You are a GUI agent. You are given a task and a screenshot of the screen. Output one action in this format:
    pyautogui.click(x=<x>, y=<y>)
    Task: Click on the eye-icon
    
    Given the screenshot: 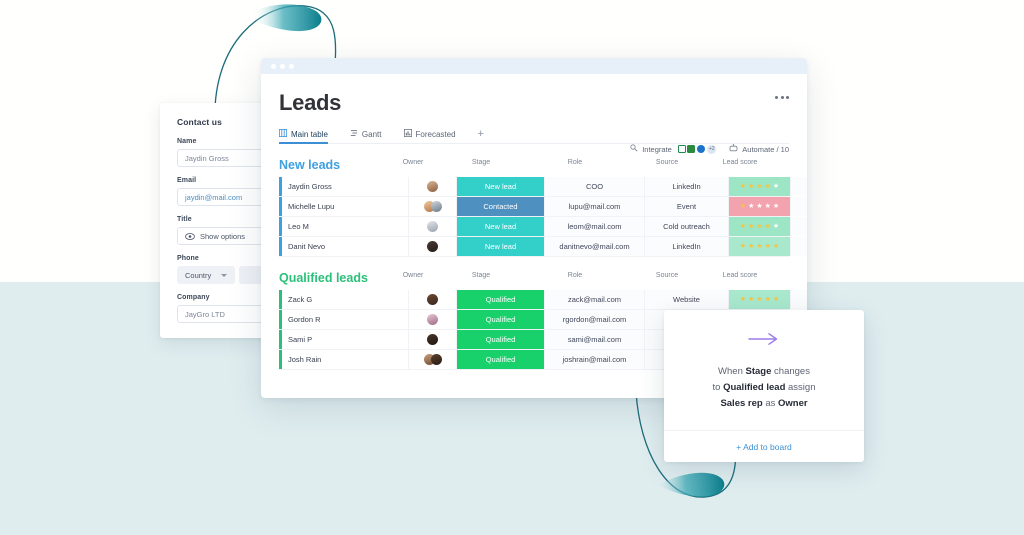 What is the action you would take?
    pyautogui.click(x=190, y=236)
    